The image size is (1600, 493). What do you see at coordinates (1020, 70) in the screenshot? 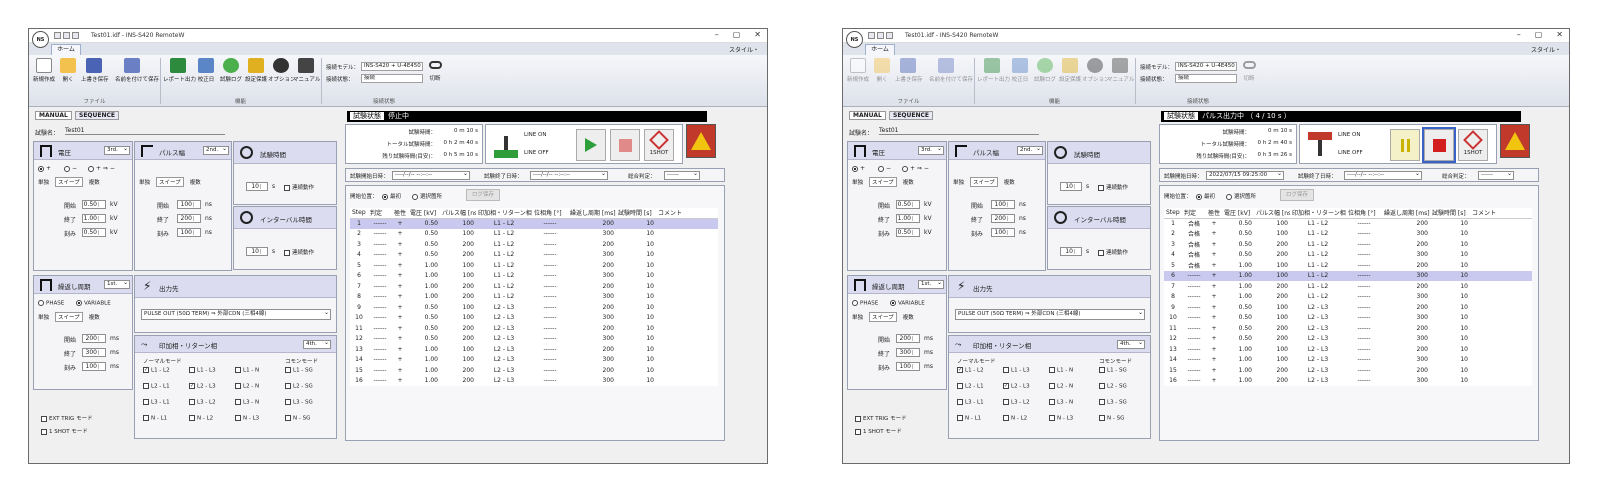
I see `calibration-button: 校正日` at bounding box center [1020, 70].